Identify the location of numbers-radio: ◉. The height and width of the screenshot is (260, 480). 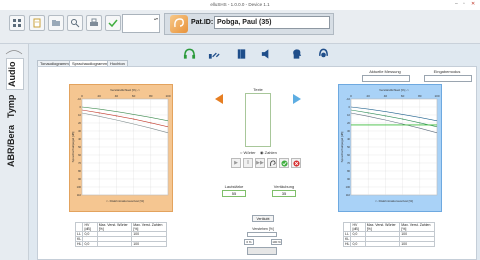
(262, 152).